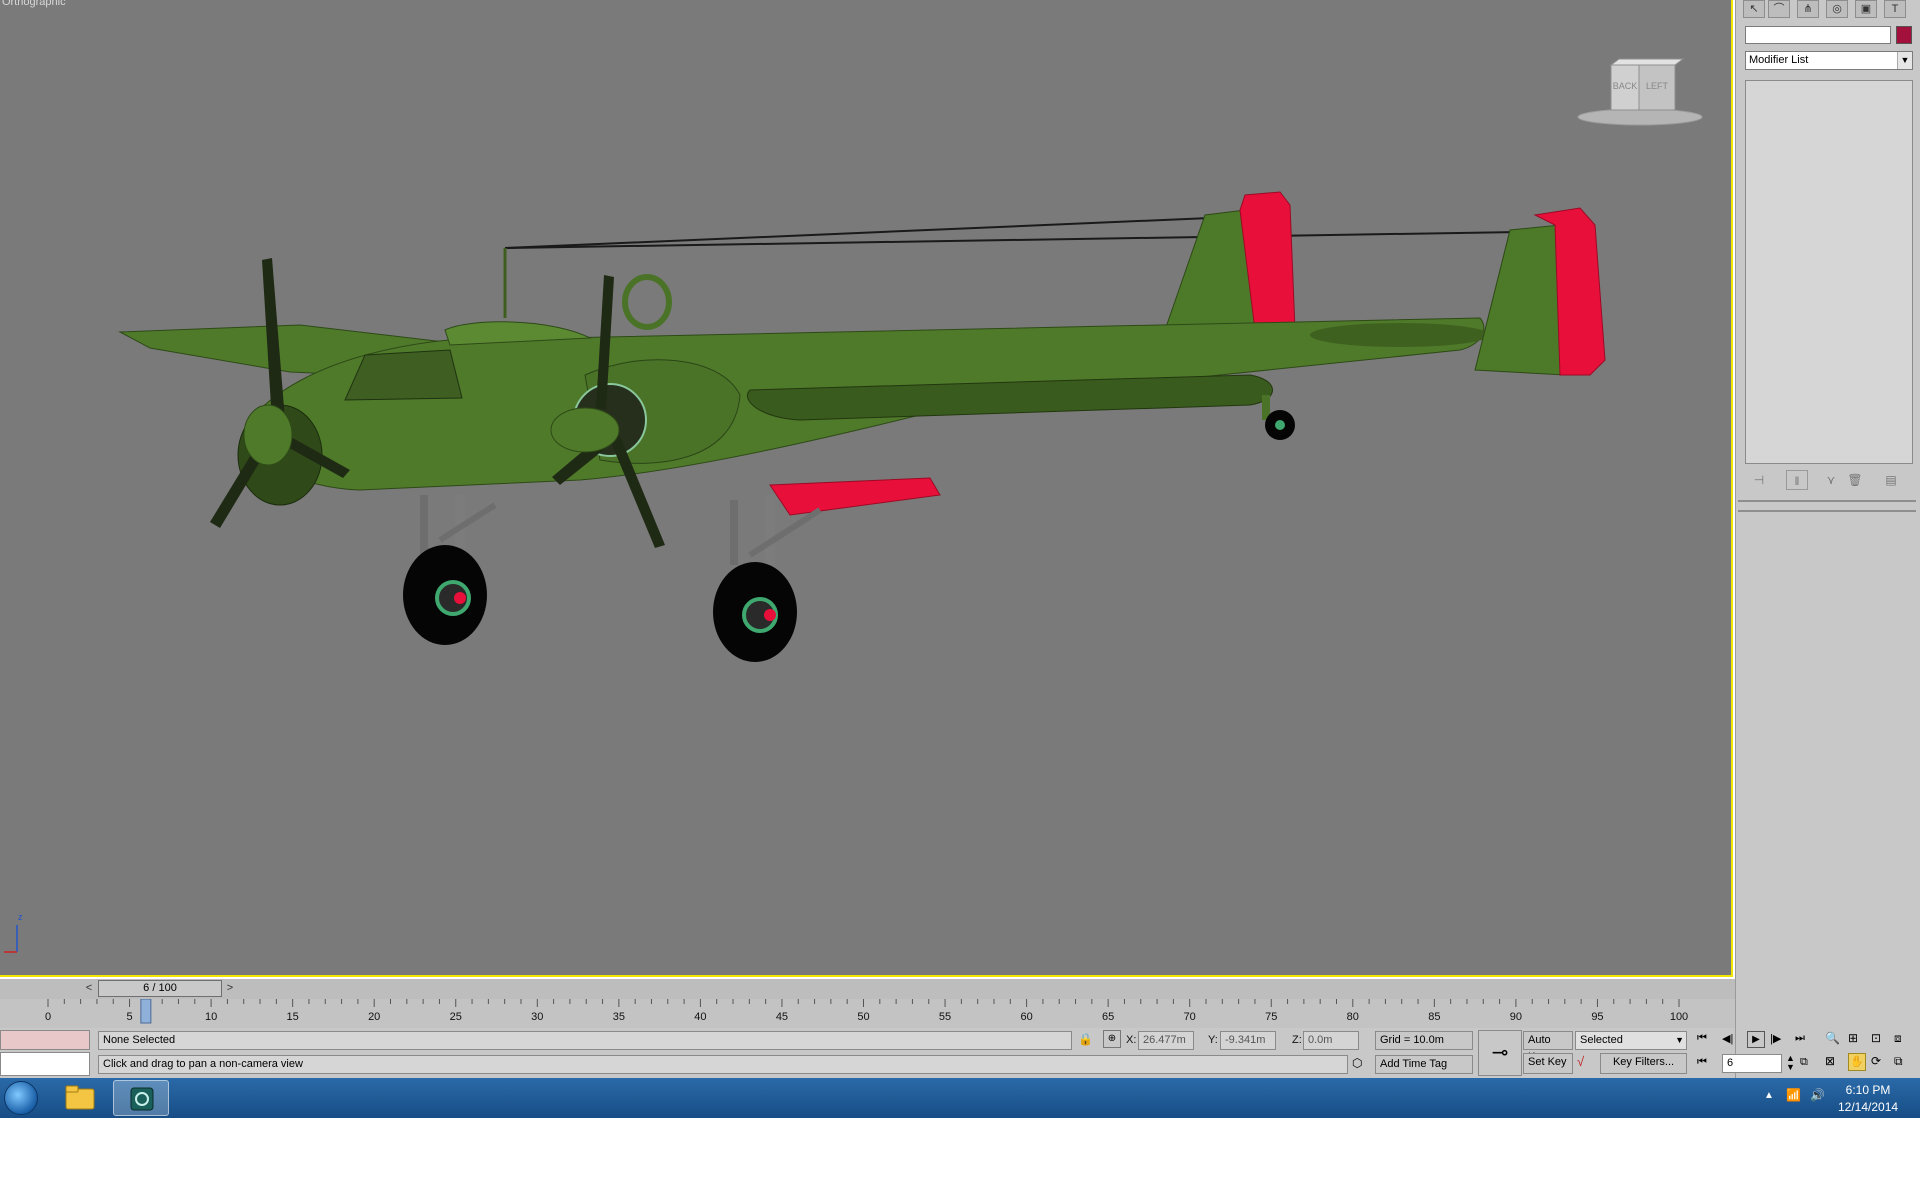 This screenshot has width=1920, height=1200. What do you see at coordinates (723, 1064) in the screenshot?
I see `prompt-line: Click and drag to pan a non-camera view` at bounding box center [723, 1064].